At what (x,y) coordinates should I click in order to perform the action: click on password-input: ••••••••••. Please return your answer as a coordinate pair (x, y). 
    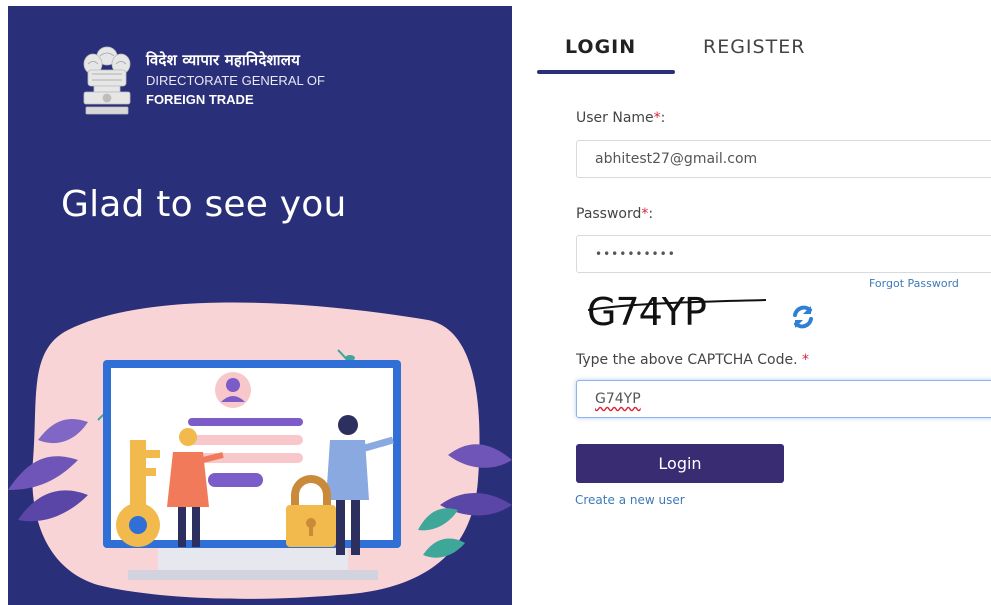
    Looking at the image, I should click on (783, 254).